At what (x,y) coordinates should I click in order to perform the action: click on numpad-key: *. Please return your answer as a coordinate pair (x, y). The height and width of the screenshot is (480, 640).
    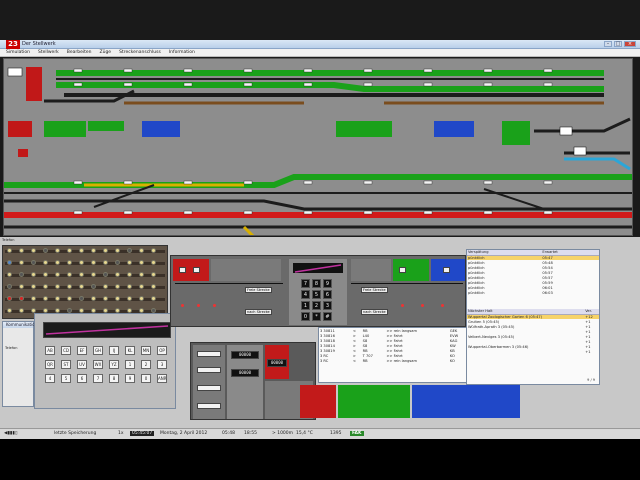
    Looking at the image, I should click on (316, 316).